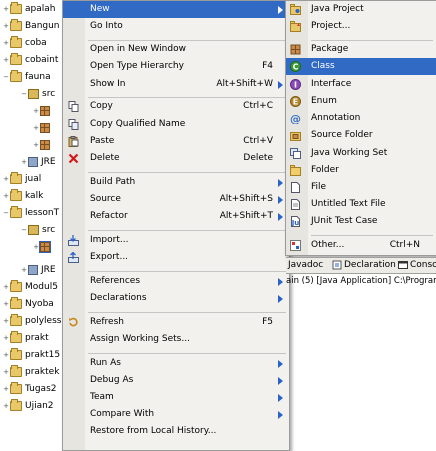  Describe the element at coordinates (42, 60) in the screenshot. I see `tree-item-label: cobaint` at that location.